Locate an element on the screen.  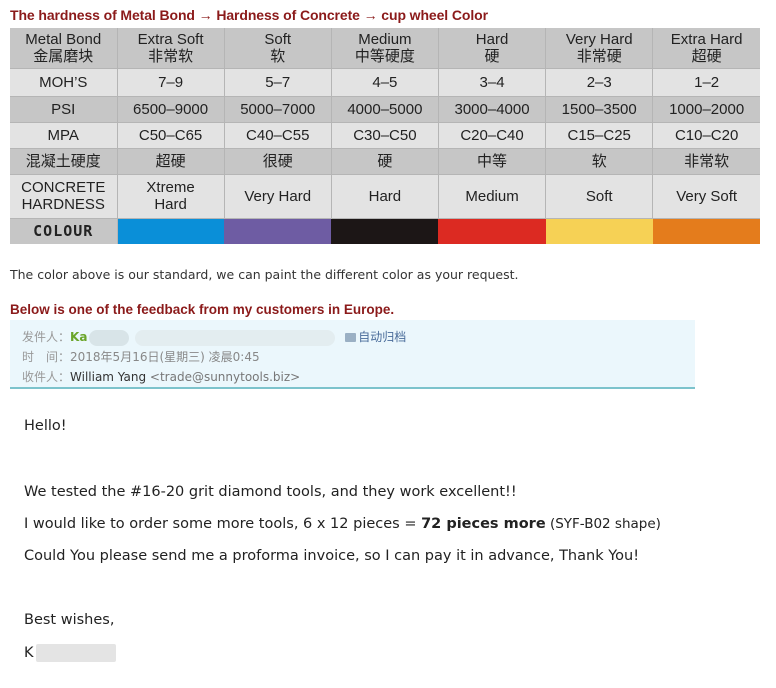
table-cell: 中等 is located at coordinates (492, 161).